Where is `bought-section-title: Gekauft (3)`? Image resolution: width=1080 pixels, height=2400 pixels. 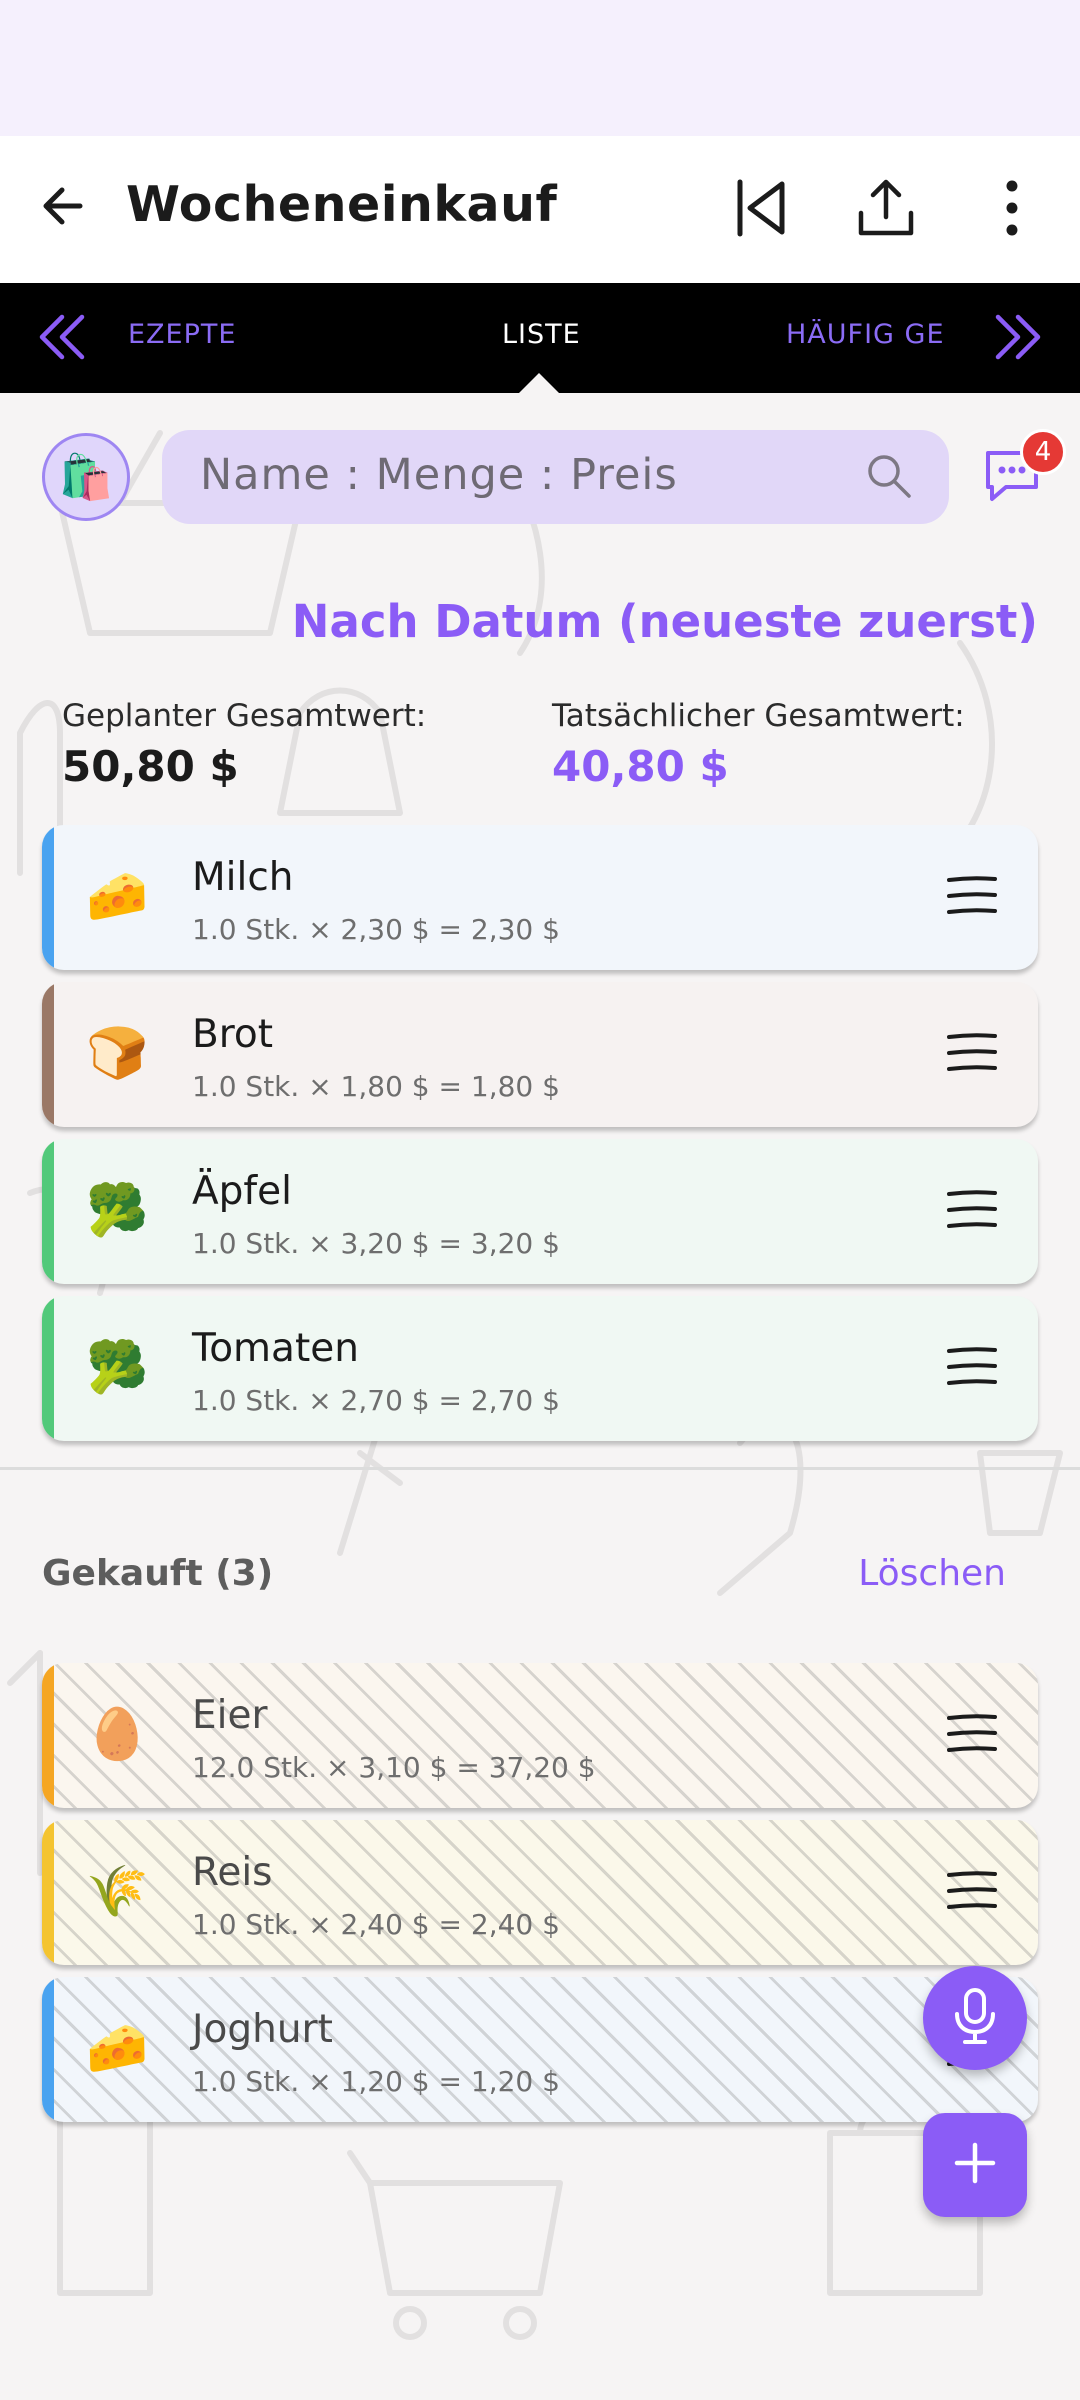
bought-section-title: Gekauft (3) is located at coordinates (158, 1573).